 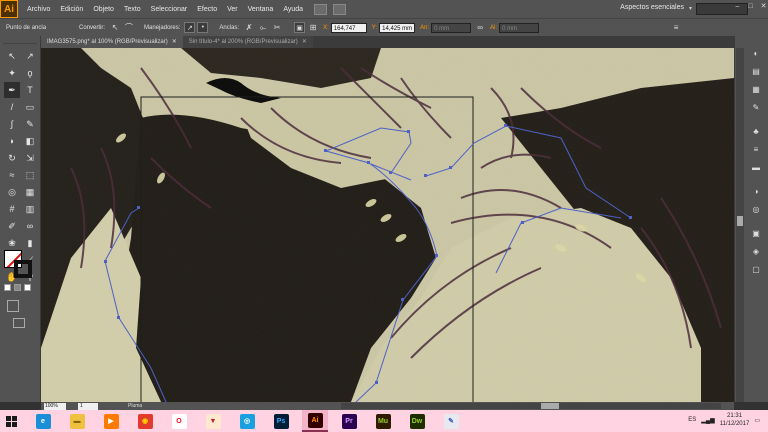 I want to click on direct-selection-tool-icon: ↗, so click(x=30, y=56).